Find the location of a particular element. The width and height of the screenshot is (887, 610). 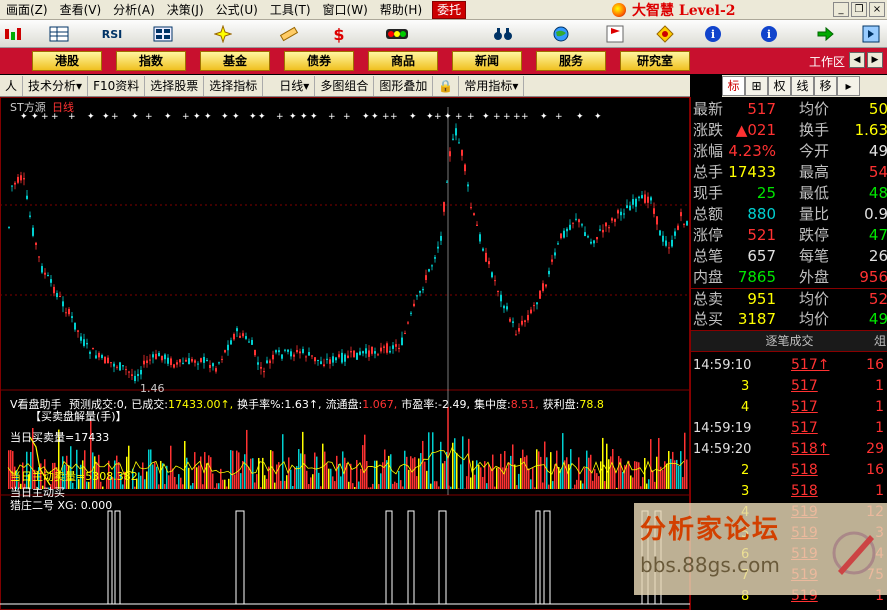

period-dropdown: 日线▾ is located at coordinates (289, 85).